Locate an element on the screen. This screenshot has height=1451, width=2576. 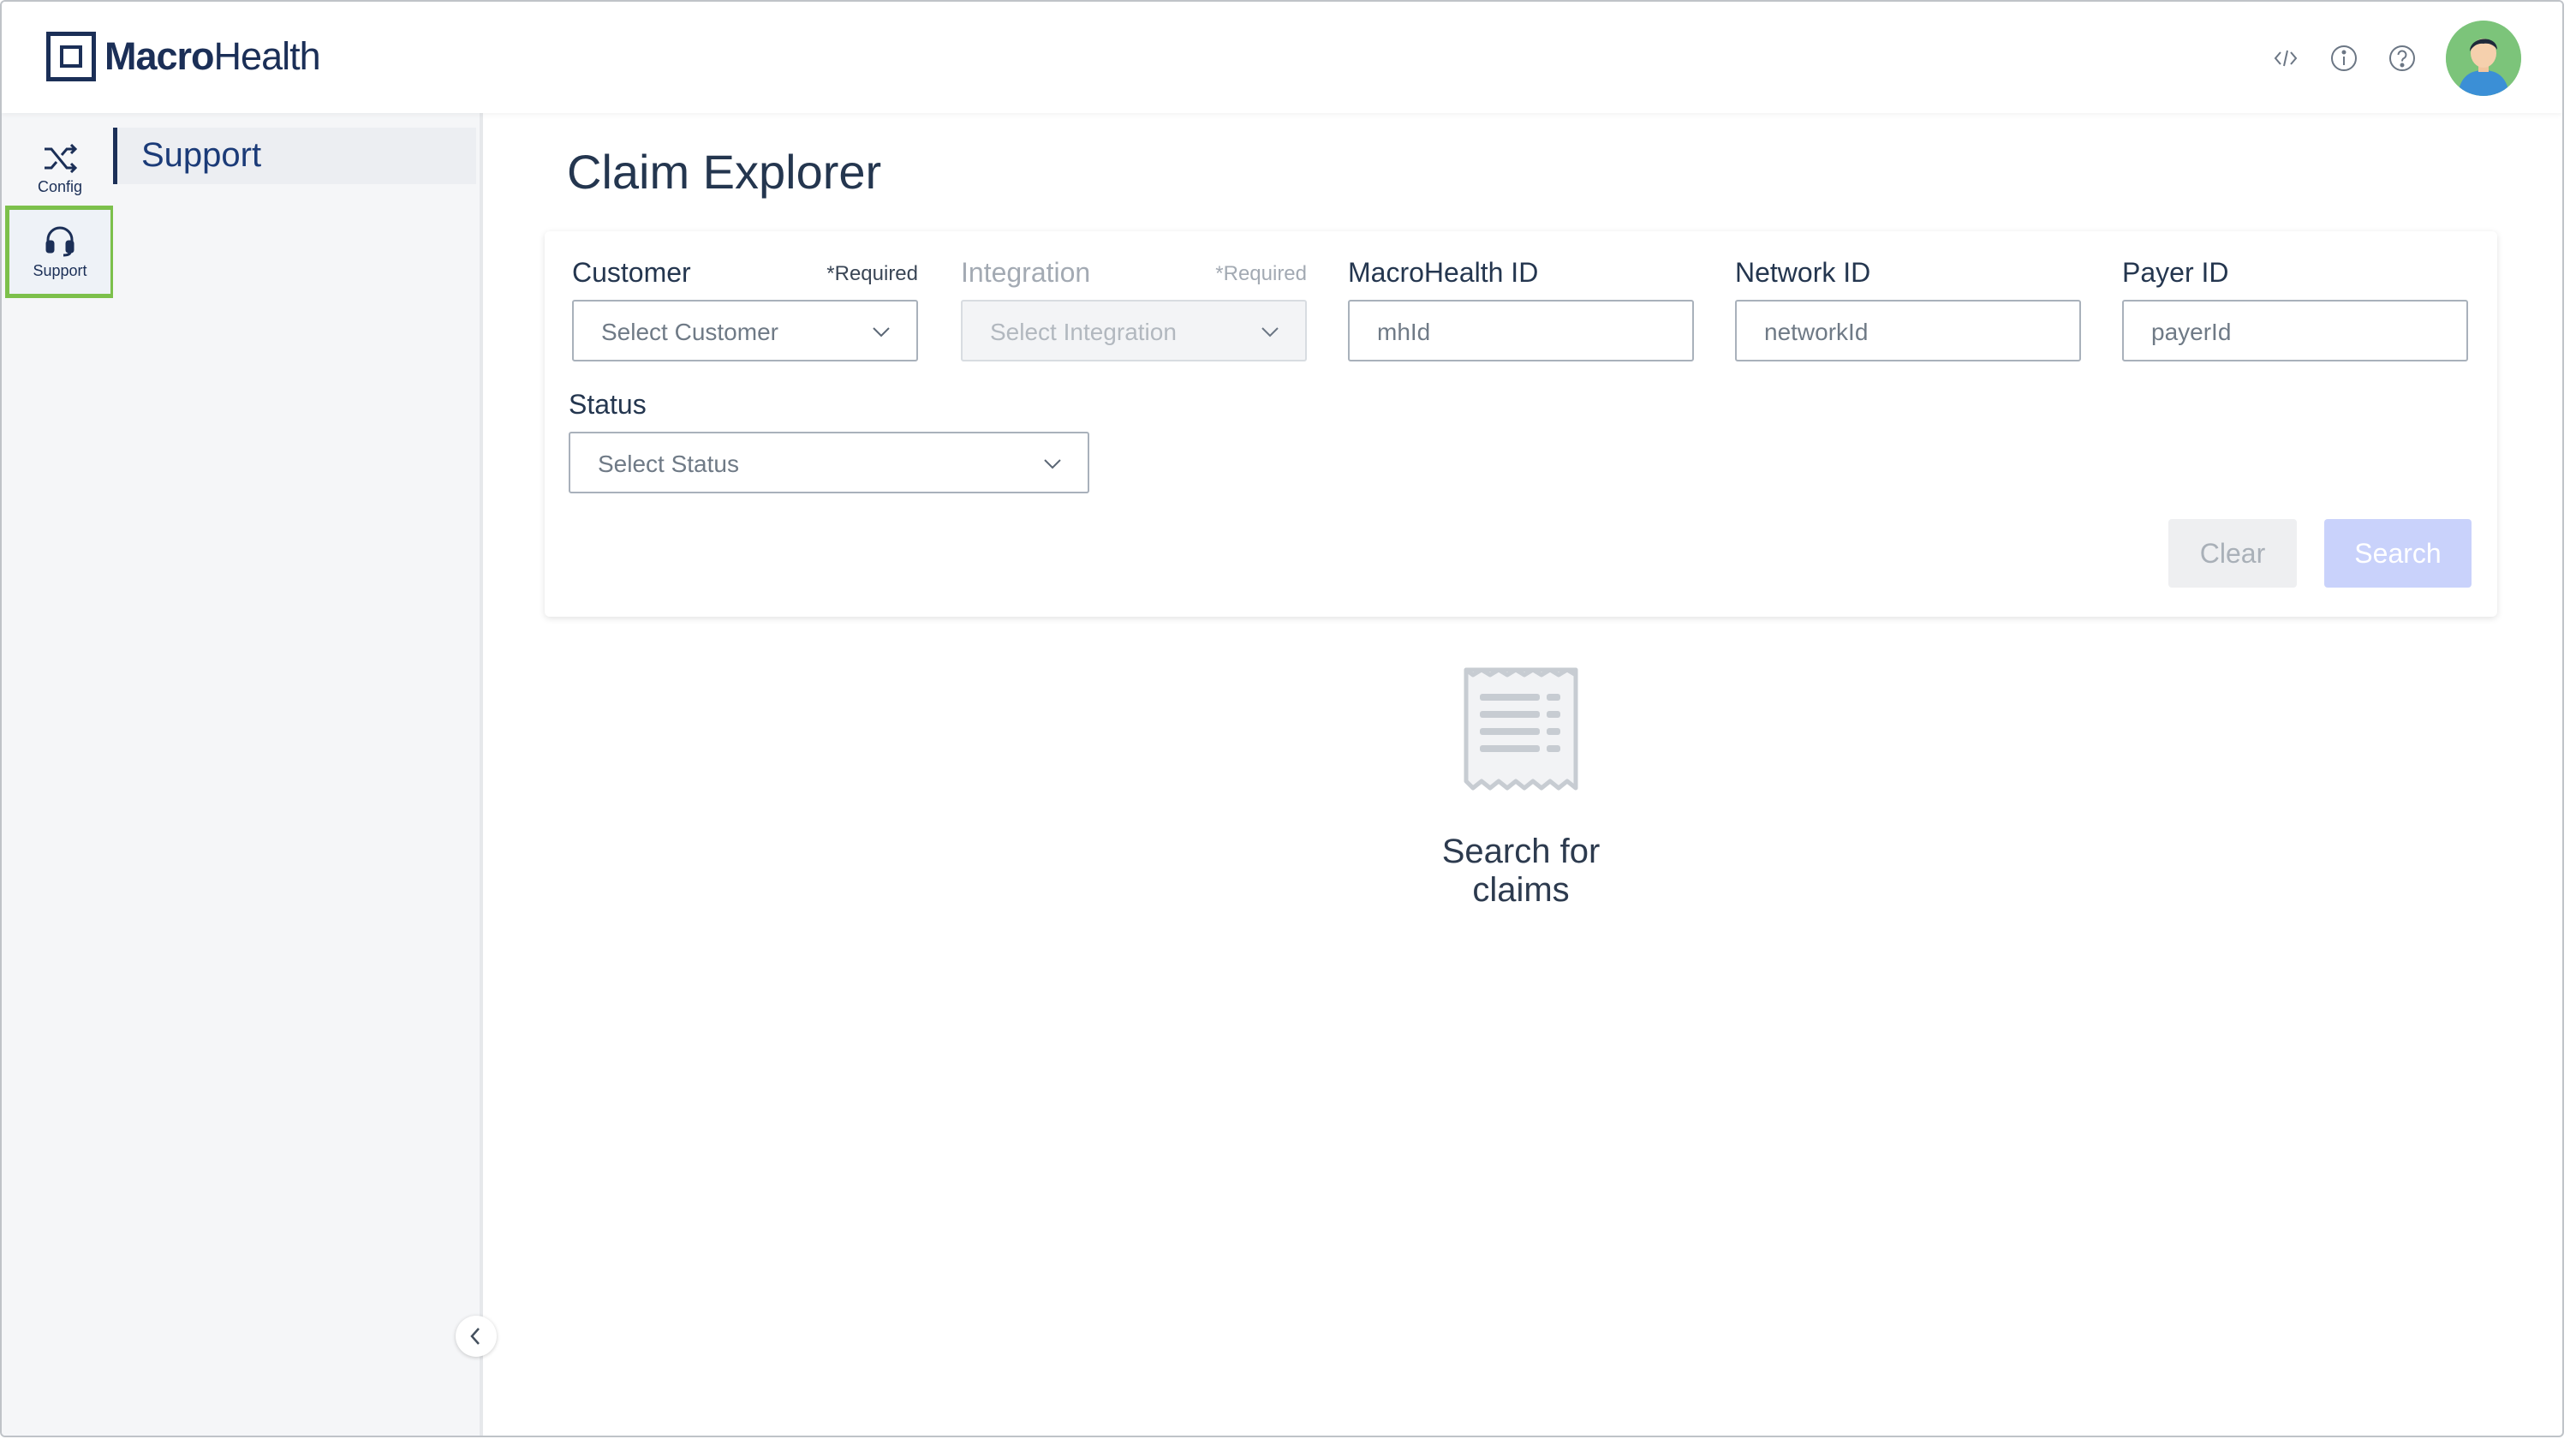
search-button: Search is located at coordinates (2398, 553).